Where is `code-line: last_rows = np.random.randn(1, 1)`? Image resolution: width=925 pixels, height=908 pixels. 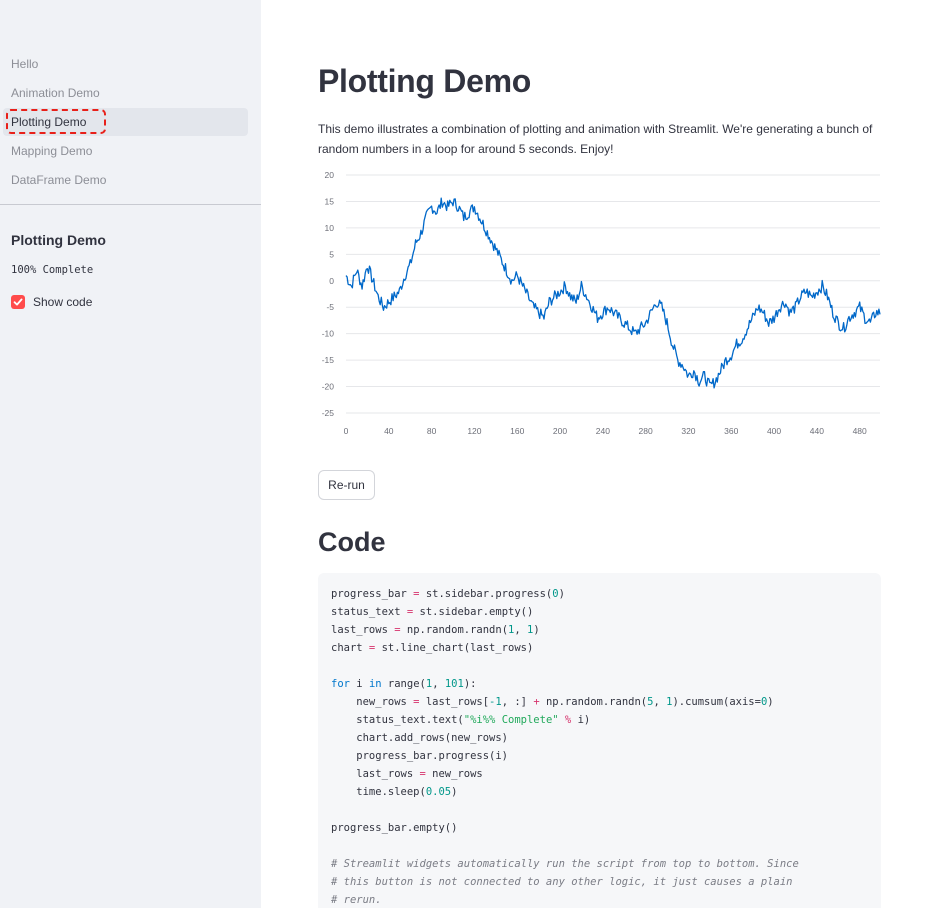
code-line: last_rows = np.random.randn(1, 1) is located at coordinates (435, 630).